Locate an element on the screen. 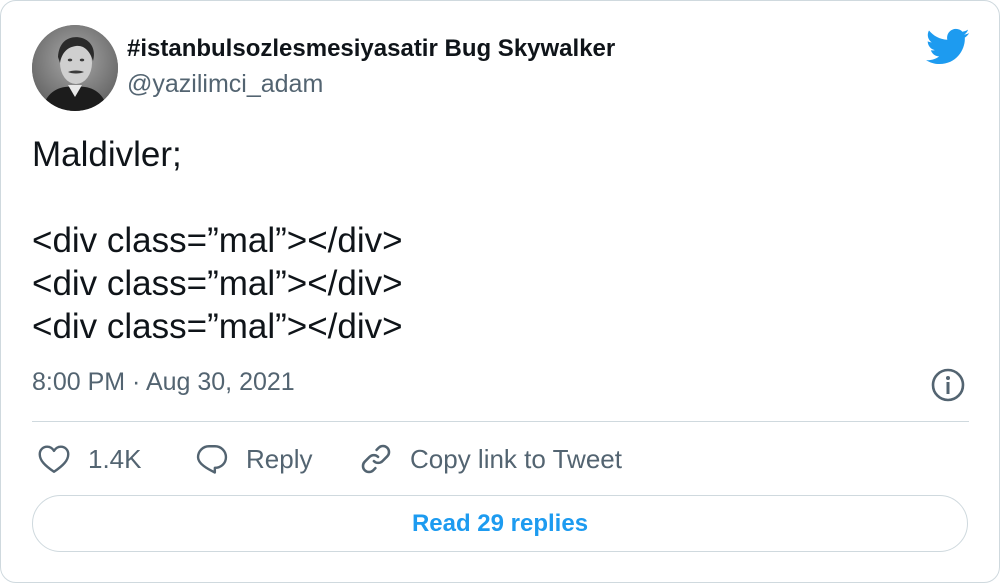 Image resolution: width=1000 pixels, height=583 pixels. like-button: 1.4K is located at coordinates (89, 459).